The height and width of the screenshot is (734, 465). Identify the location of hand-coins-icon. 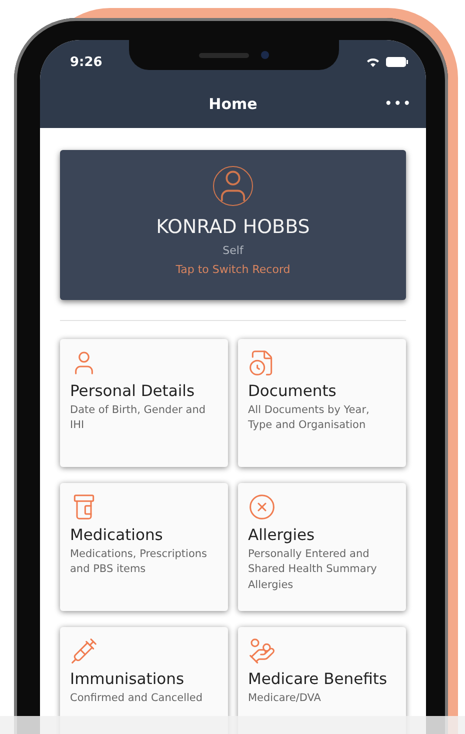
(262, 651).